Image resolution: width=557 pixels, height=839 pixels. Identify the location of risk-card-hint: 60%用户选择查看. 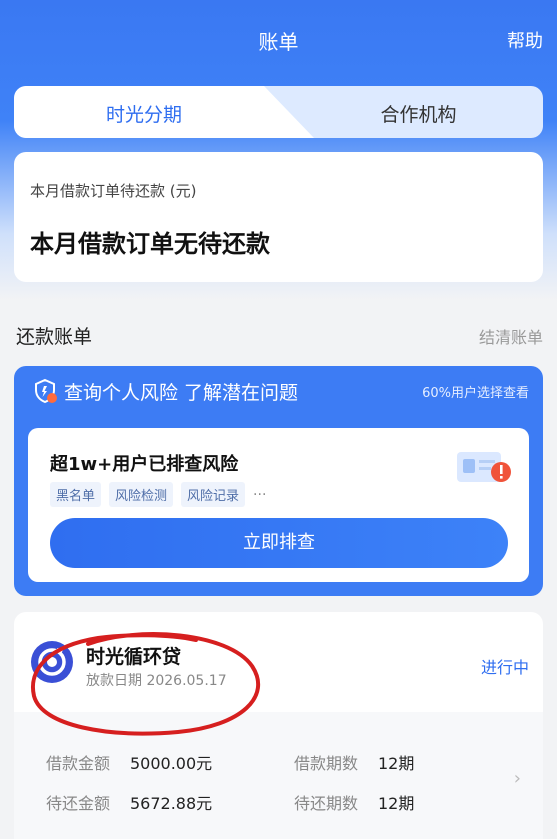
(475, 393).